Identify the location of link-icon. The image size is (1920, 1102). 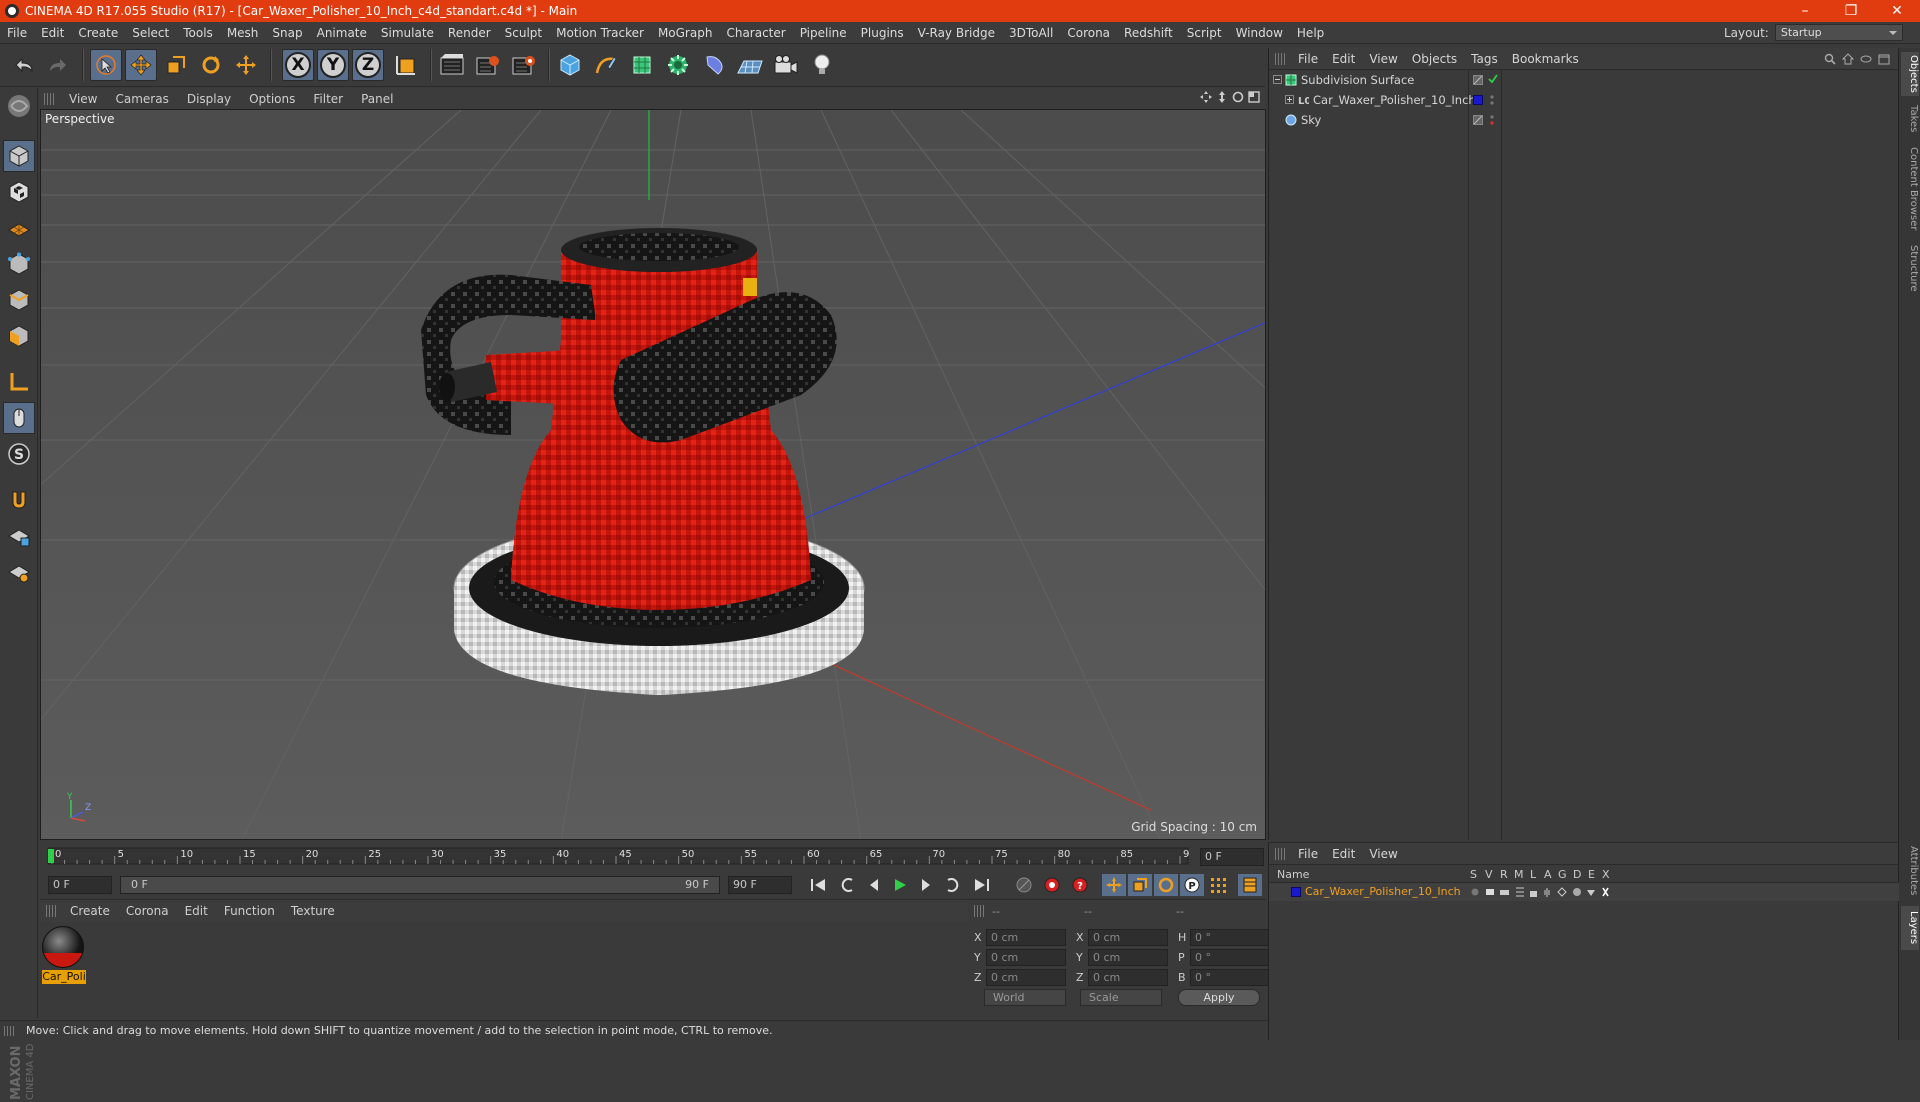
(1866, 59).